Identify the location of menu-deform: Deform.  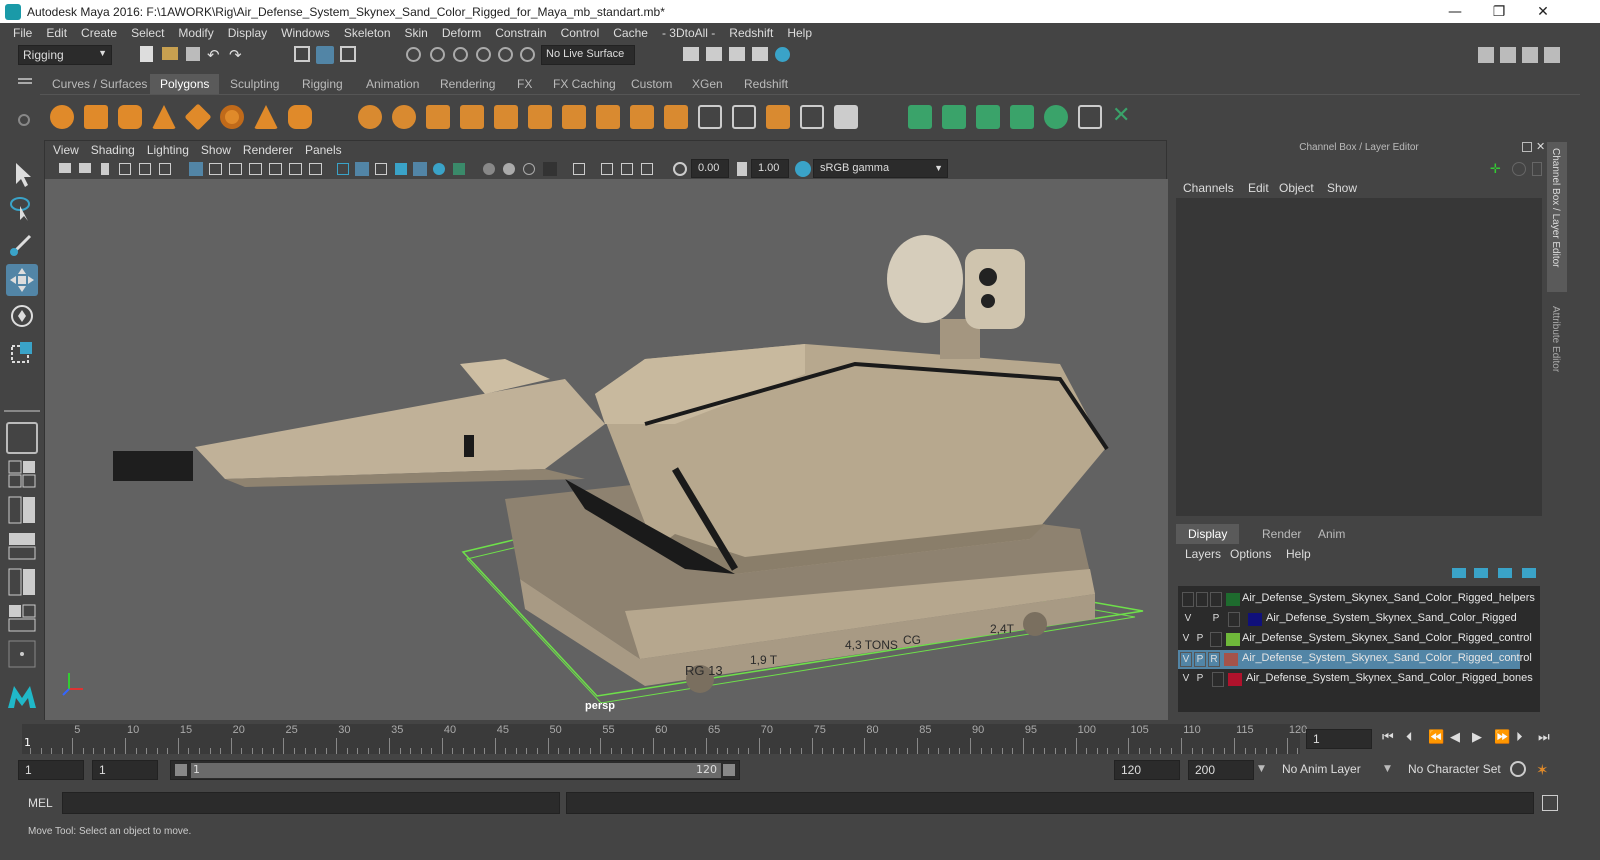
(461, 33).